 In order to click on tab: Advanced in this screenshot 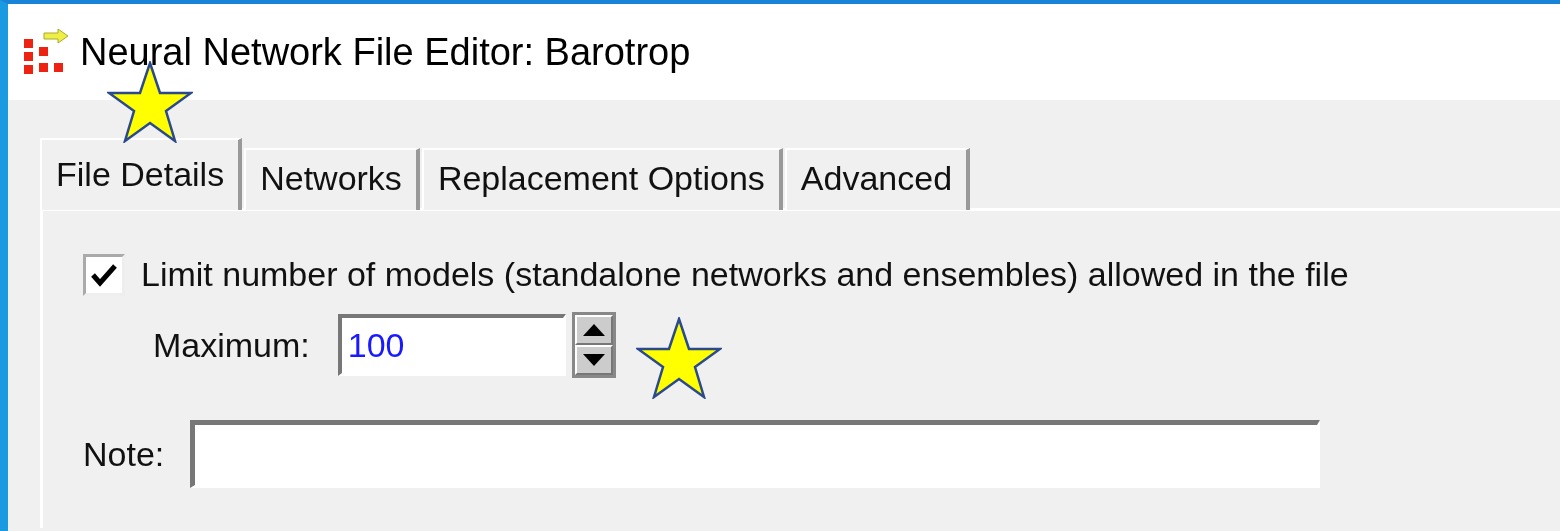, I will do `click(877, 179)`.